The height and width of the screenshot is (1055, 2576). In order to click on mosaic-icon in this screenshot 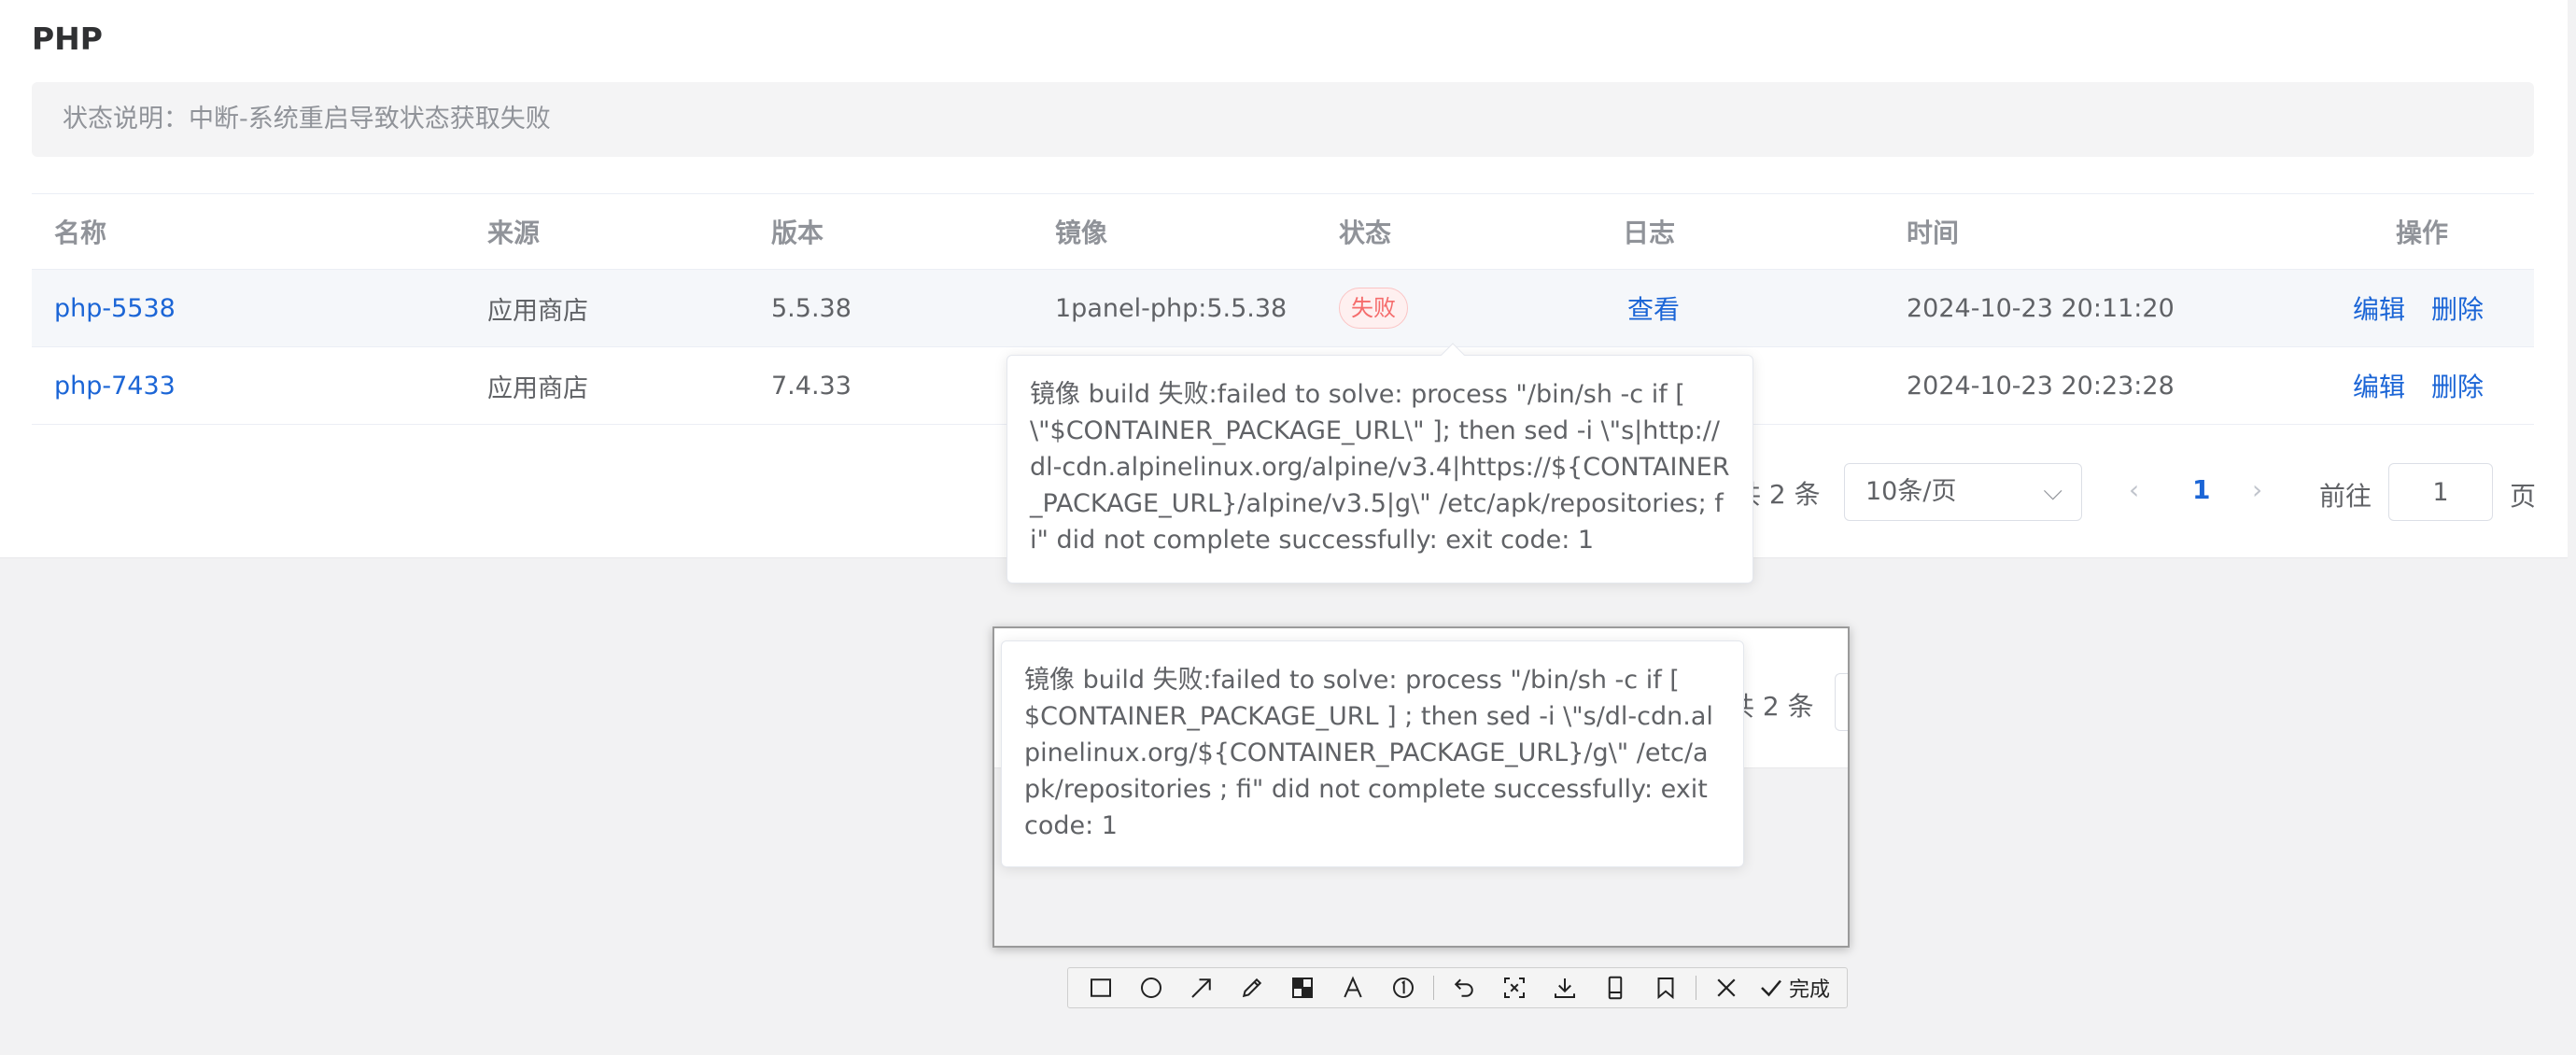, I will do `click(1302, 987)`.